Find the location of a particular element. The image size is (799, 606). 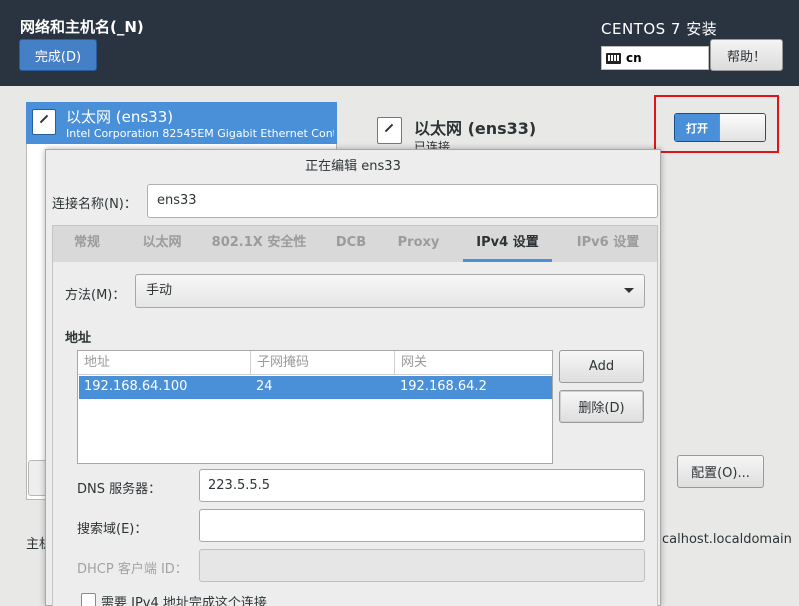

dhcp-client-id-input is located at coordinates (422, 565).